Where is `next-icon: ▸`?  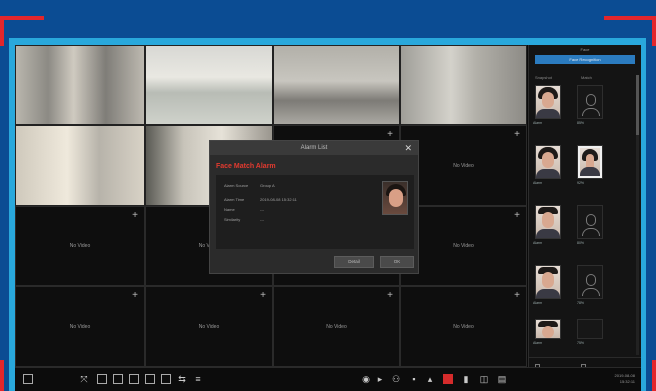 next-icon: ▸ is located at coordinates (380, 379).